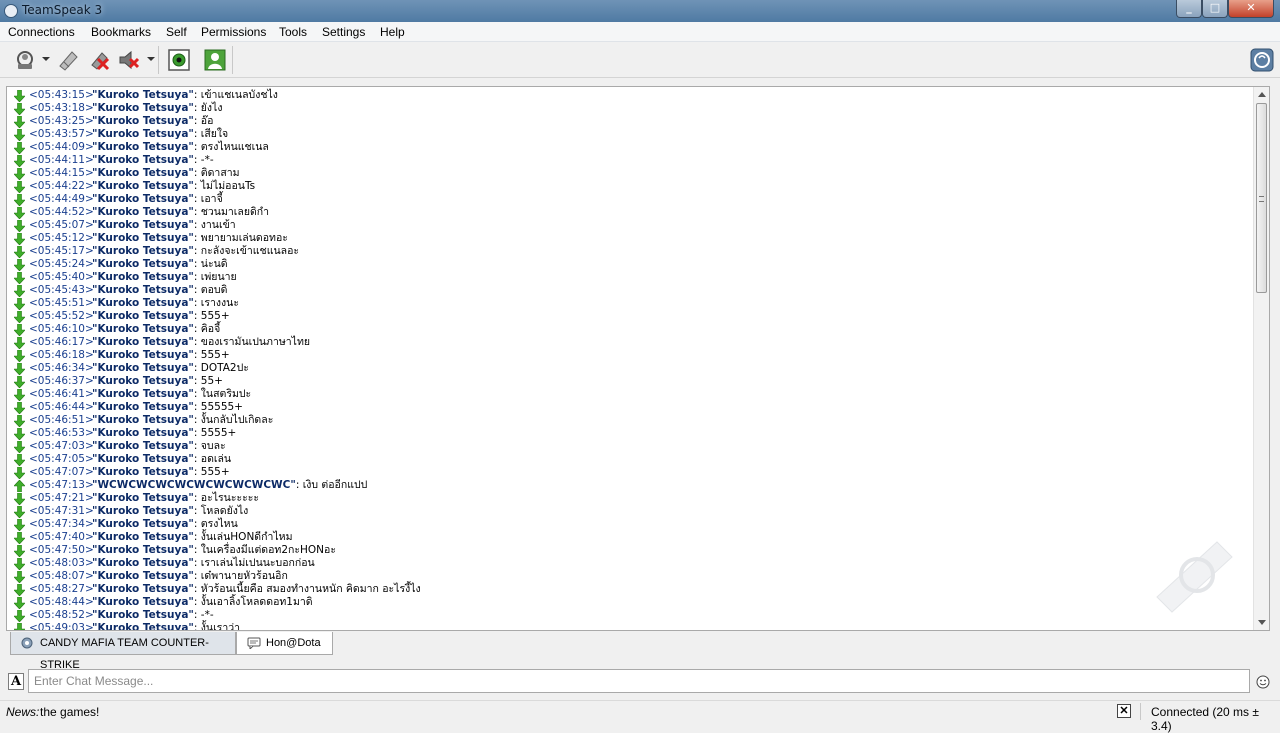  What do you see at coordinates (61, 225) in the screenshot?
I see `message-timestamp: <05:45:07>` at bounding box center [61, 225].